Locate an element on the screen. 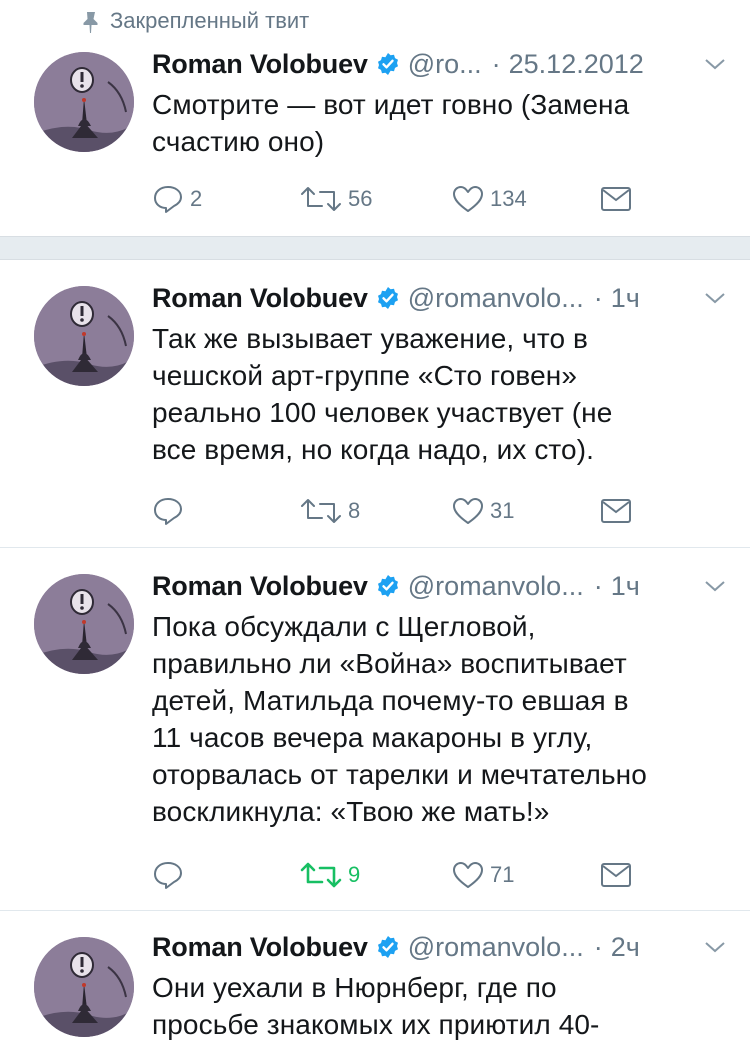 The width and height of the screenshot is (750, 1047). tweet-time: 25.12.2012 is located at coordinates (576, 64).